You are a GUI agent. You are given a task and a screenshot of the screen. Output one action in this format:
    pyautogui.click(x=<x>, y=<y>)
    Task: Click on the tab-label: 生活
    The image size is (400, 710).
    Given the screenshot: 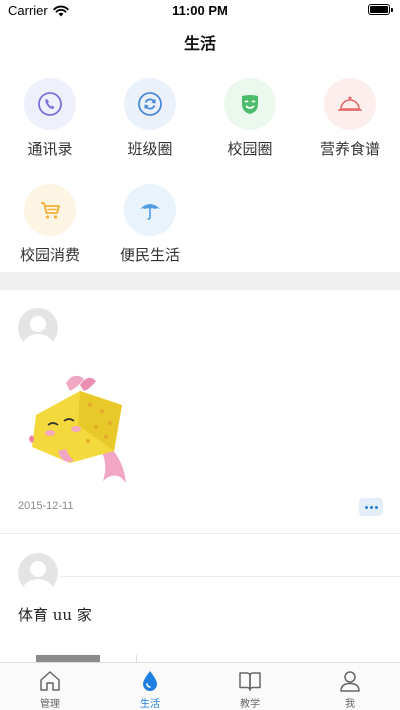 What is the action you would take?
    pyautogui.click(x=150, y=704)
    